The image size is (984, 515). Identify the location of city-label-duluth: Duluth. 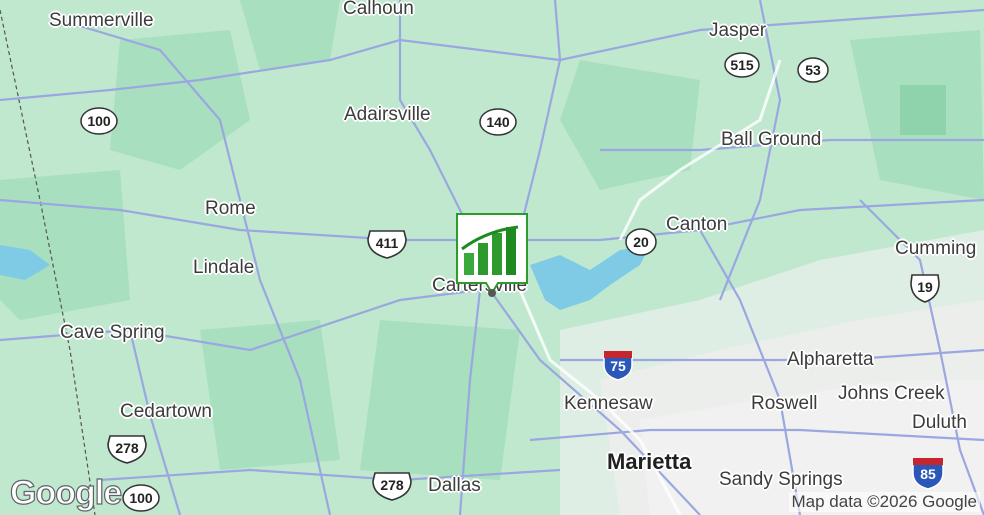
(939, 422).